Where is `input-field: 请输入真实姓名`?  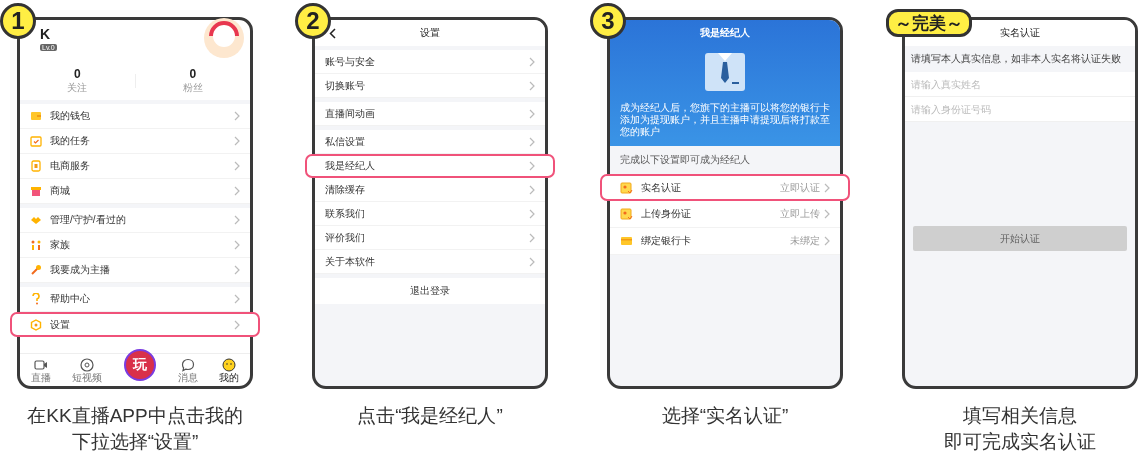
input-field: 请输入真实姓名 is located at coordinates (1020, 84).